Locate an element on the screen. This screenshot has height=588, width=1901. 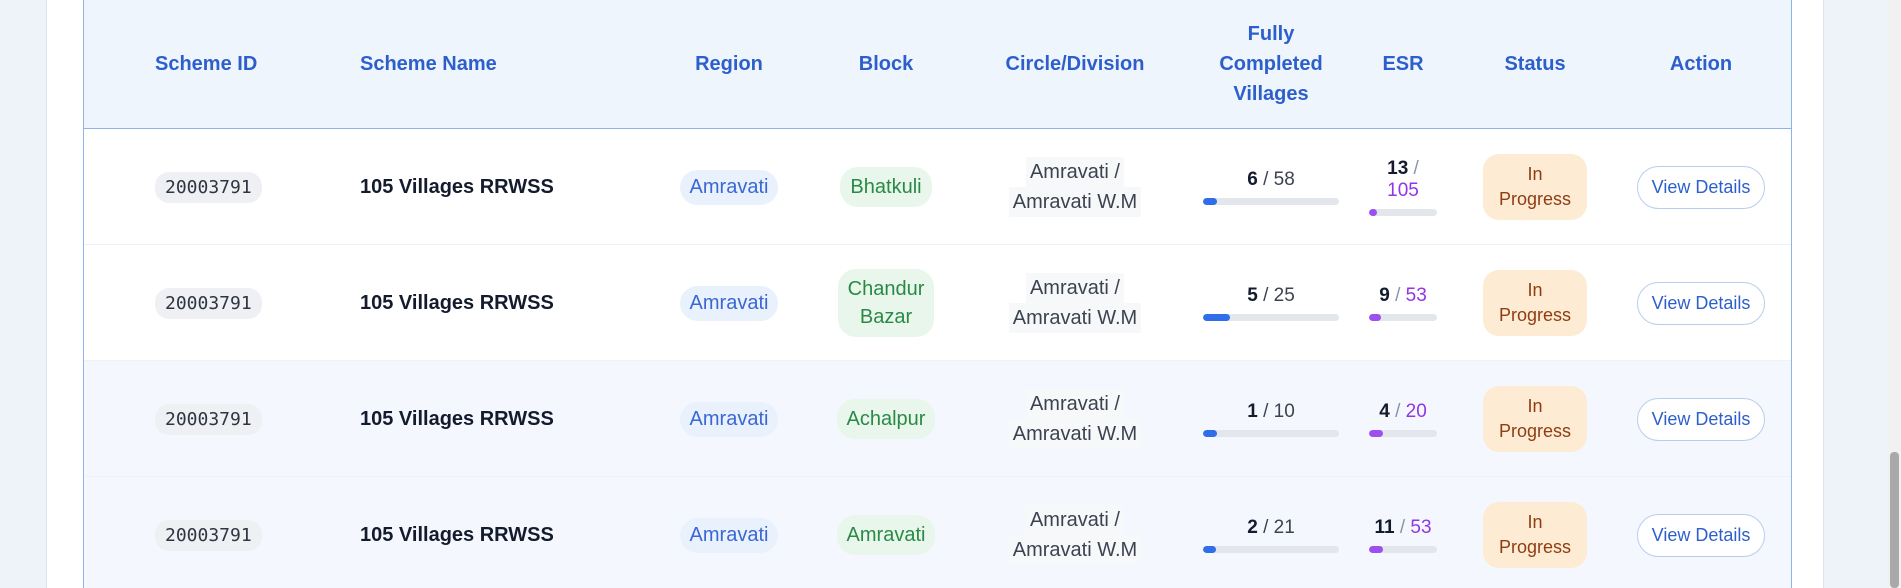
esr-cell: 11 / 53 is located at coordinates (1403, 532).